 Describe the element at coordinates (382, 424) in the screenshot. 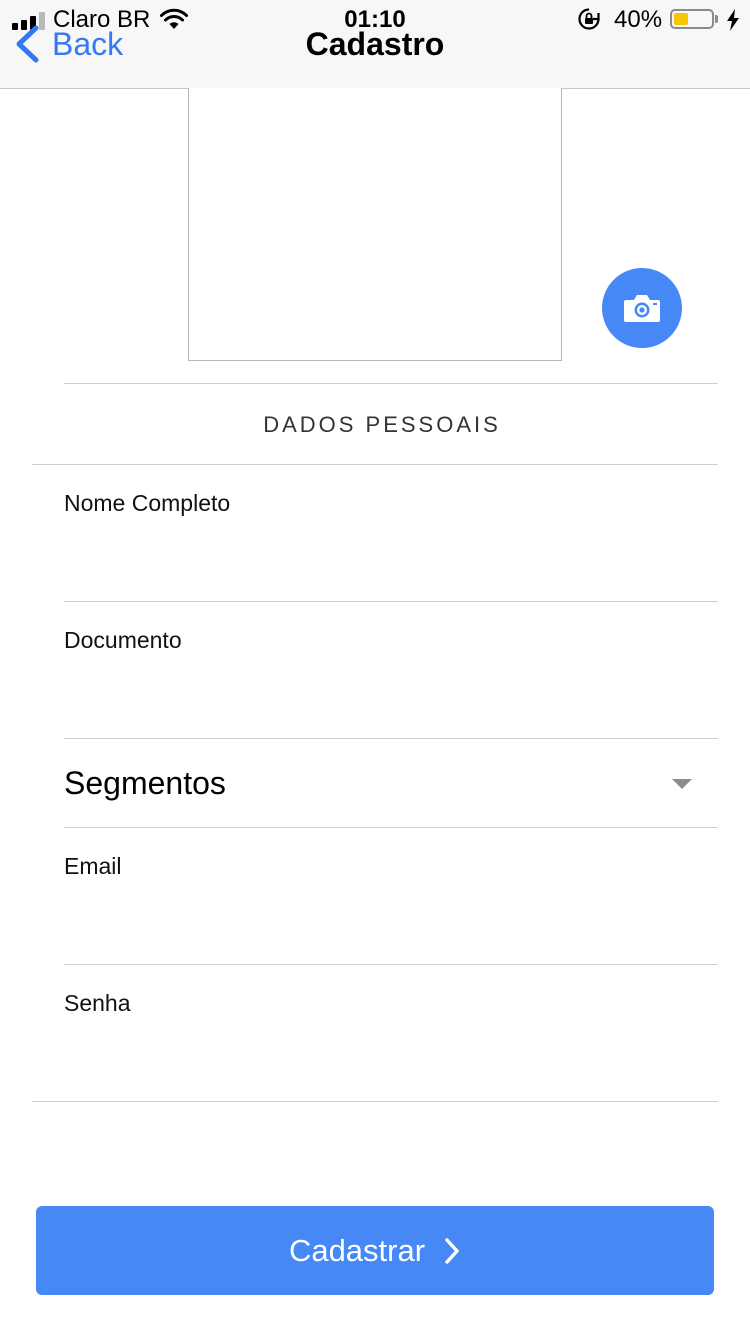

I see `section-title: DADOS PESSOAIS` at that location.